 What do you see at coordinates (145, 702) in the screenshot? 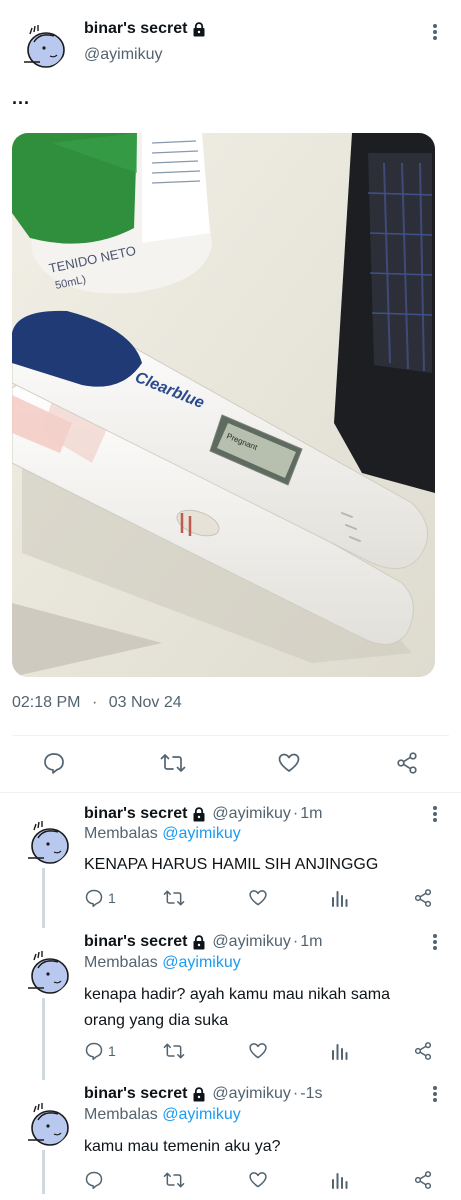
I see `tweet-date: 03 Nov 24` at bounding box center [145, 702].